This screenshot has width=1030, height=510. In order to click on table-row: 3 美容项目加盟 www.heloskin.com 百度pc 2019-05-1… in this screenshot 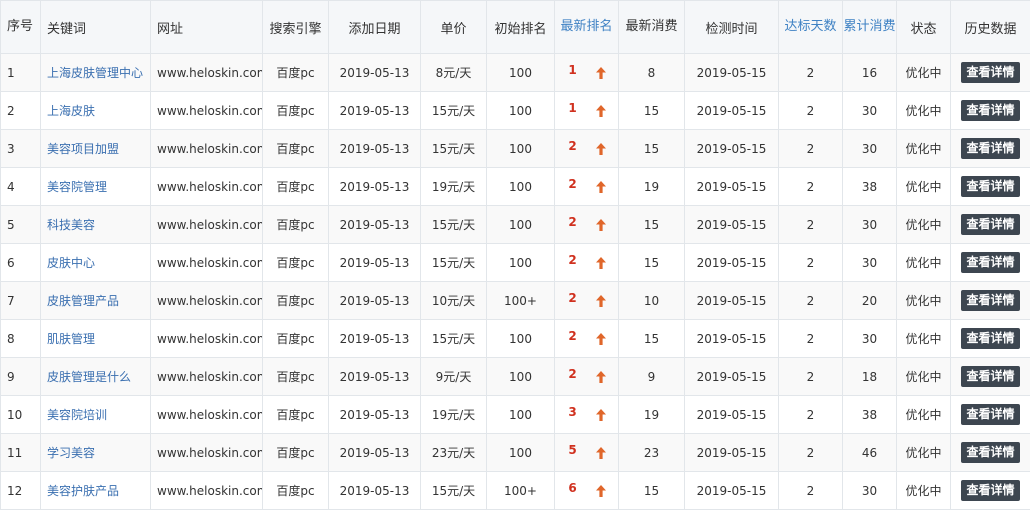, I will do `click(515, 149)`.